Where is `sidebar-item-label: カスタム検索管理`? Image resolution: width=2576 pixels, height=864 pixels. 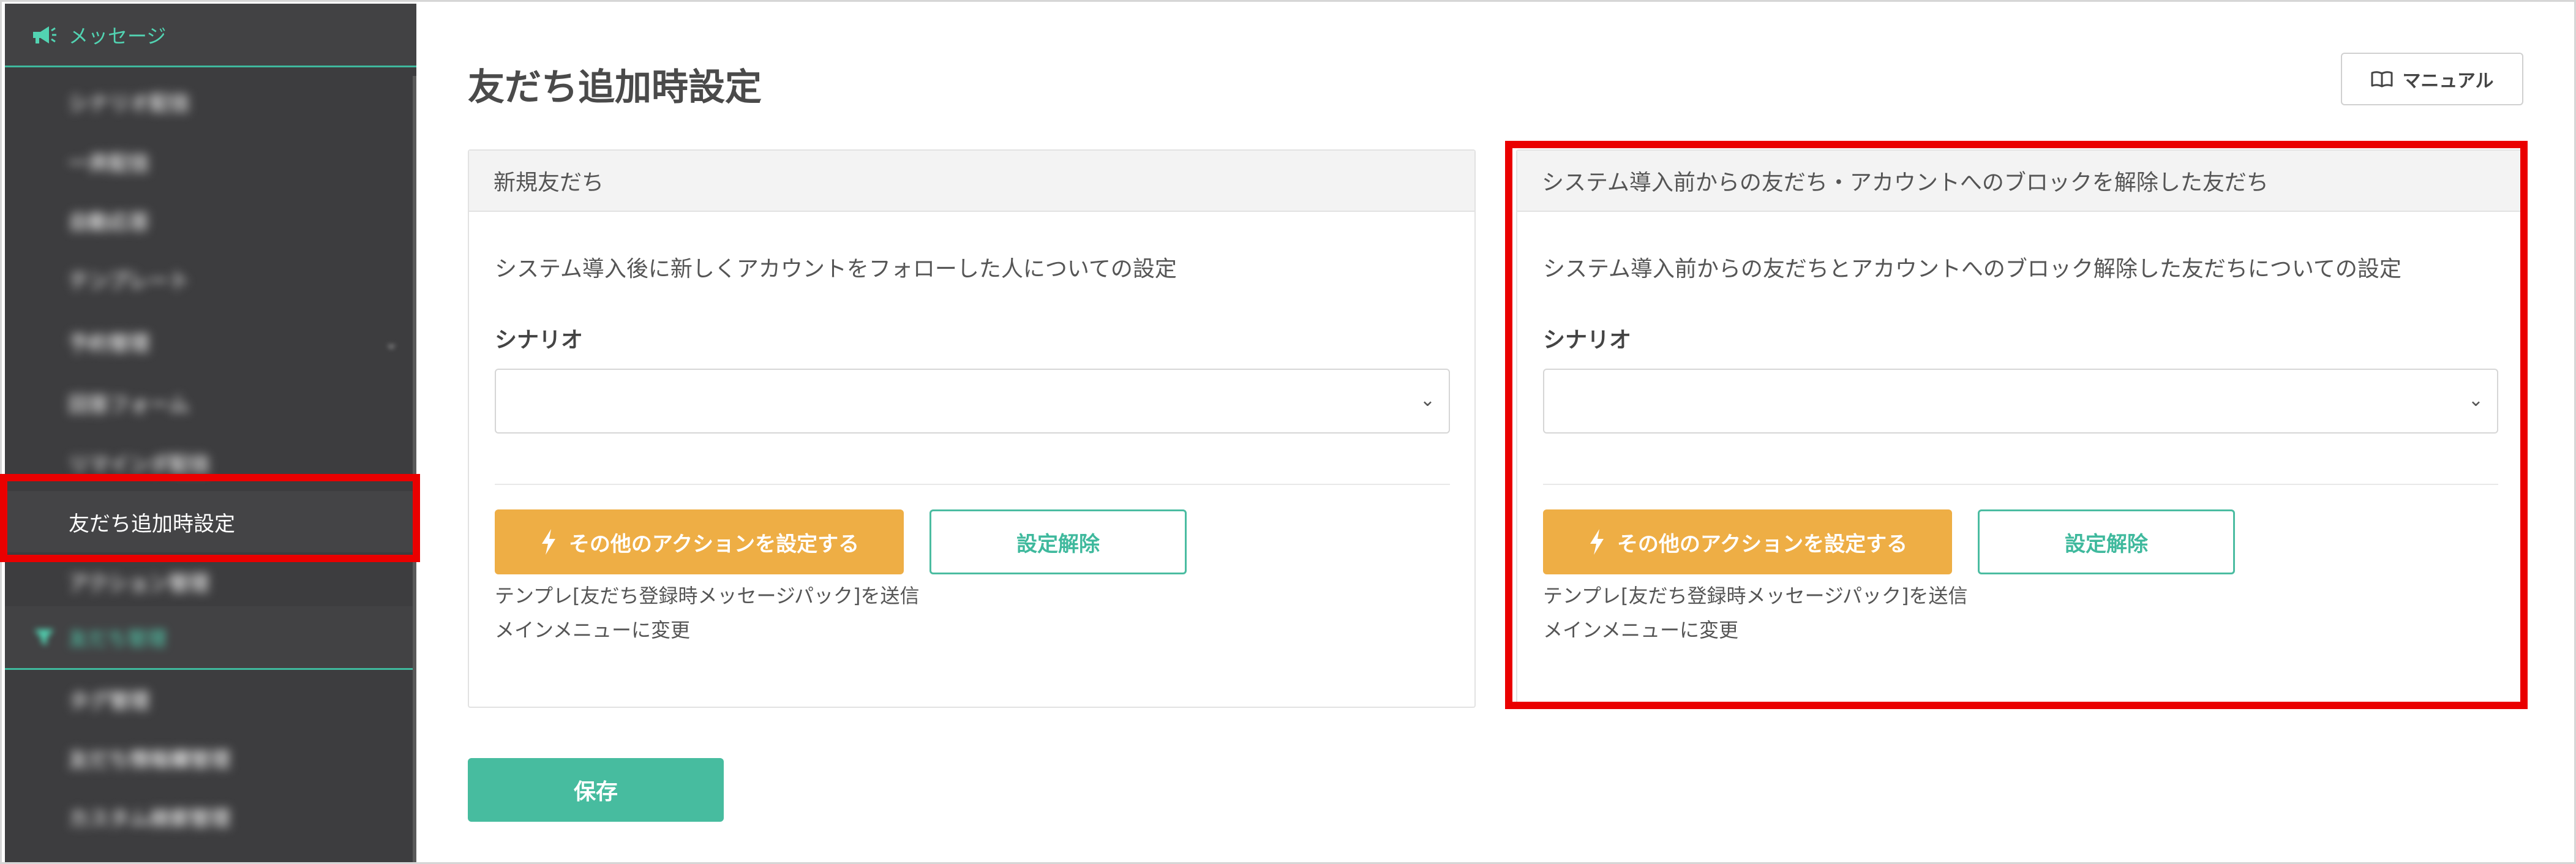 sidebar-item-label: カスタム検索管理 is located at coordinates (149, 818).